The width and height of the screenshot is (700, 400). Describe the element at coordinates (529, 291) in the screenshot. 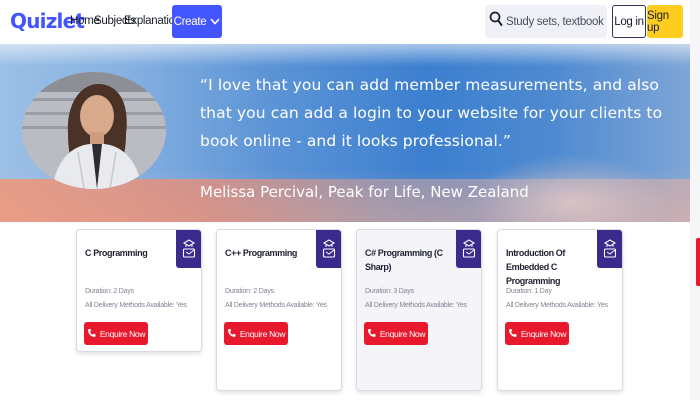

I see `course-duration: Duration: 1 Day` at that location.